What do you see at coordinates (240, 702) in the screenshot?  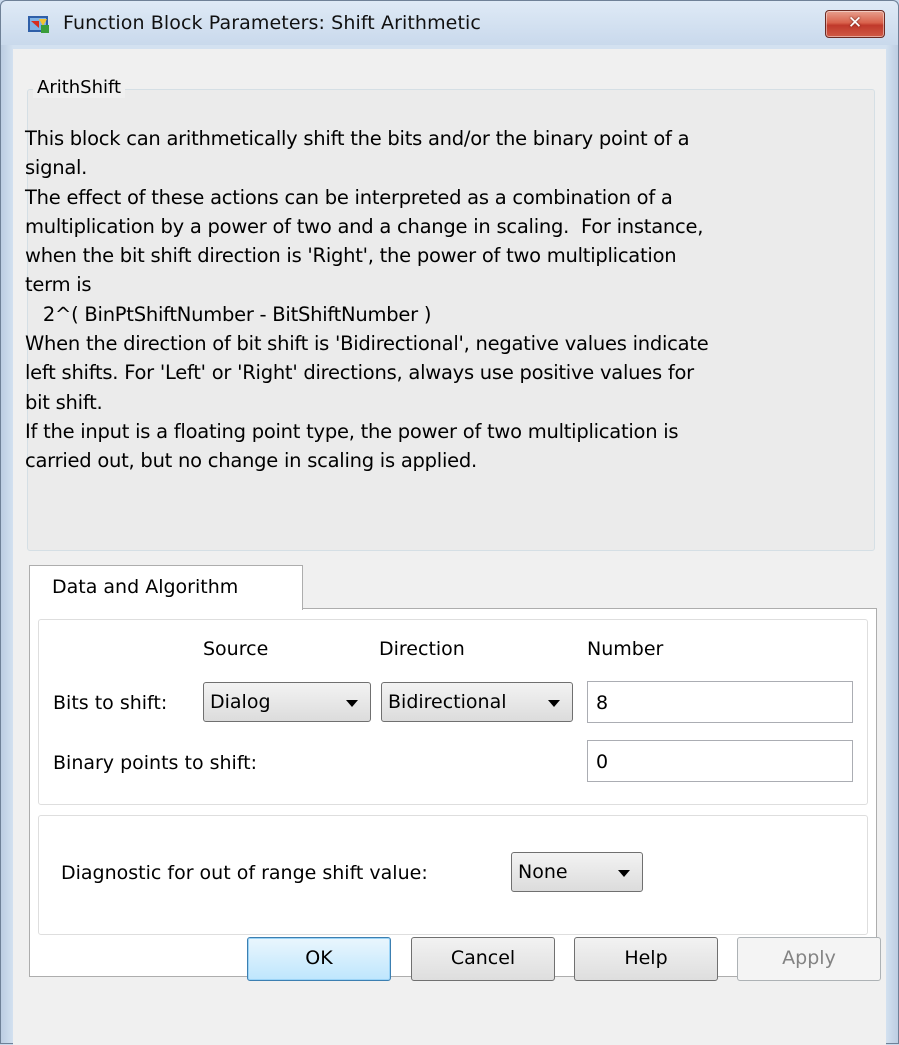 I see `bits-source-value: Dialog` at bounding box center [240, 702].